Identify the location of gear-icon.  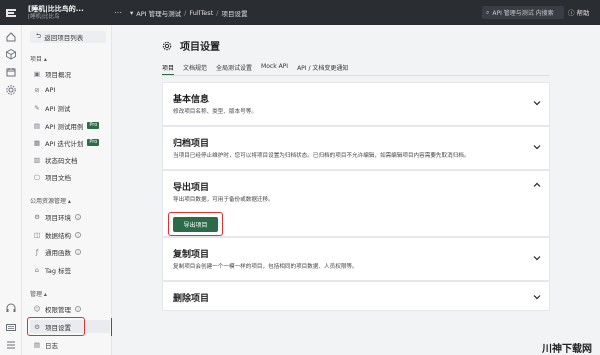
(11, 90).